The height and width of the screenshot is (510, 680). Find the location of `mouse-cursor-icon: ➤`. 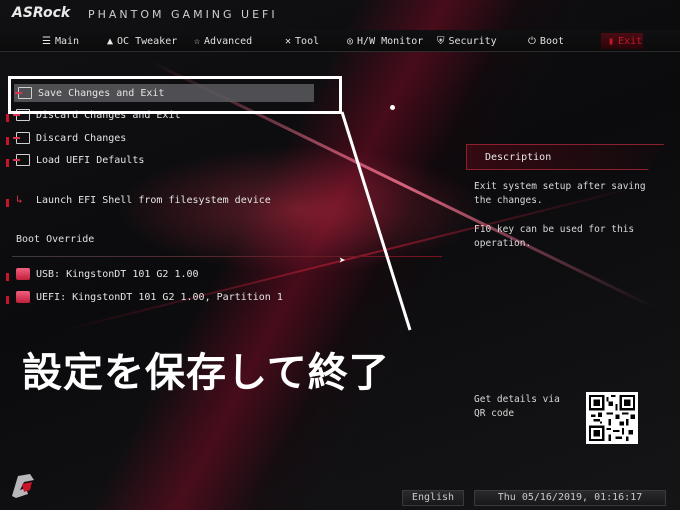

mouse-cursor-icon: ➤ is located at coordinates (342, 260).